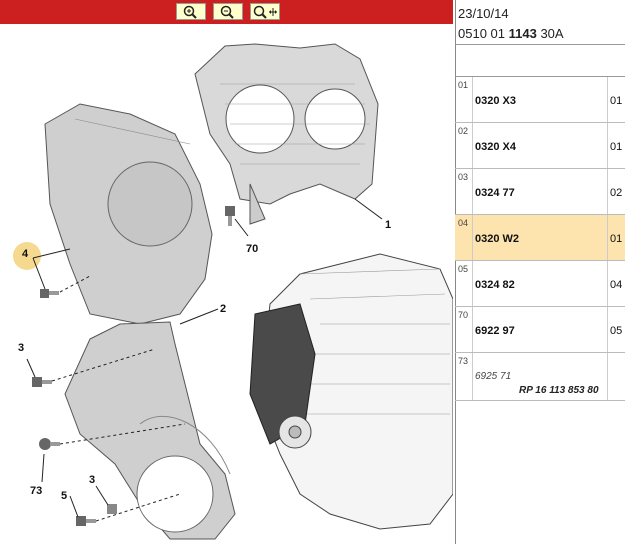 The image size is (625, 544). What do you see at coordinates (223, 309) in the screenshot?
I see `callout-2: 2` at bounding box center [223, 309].